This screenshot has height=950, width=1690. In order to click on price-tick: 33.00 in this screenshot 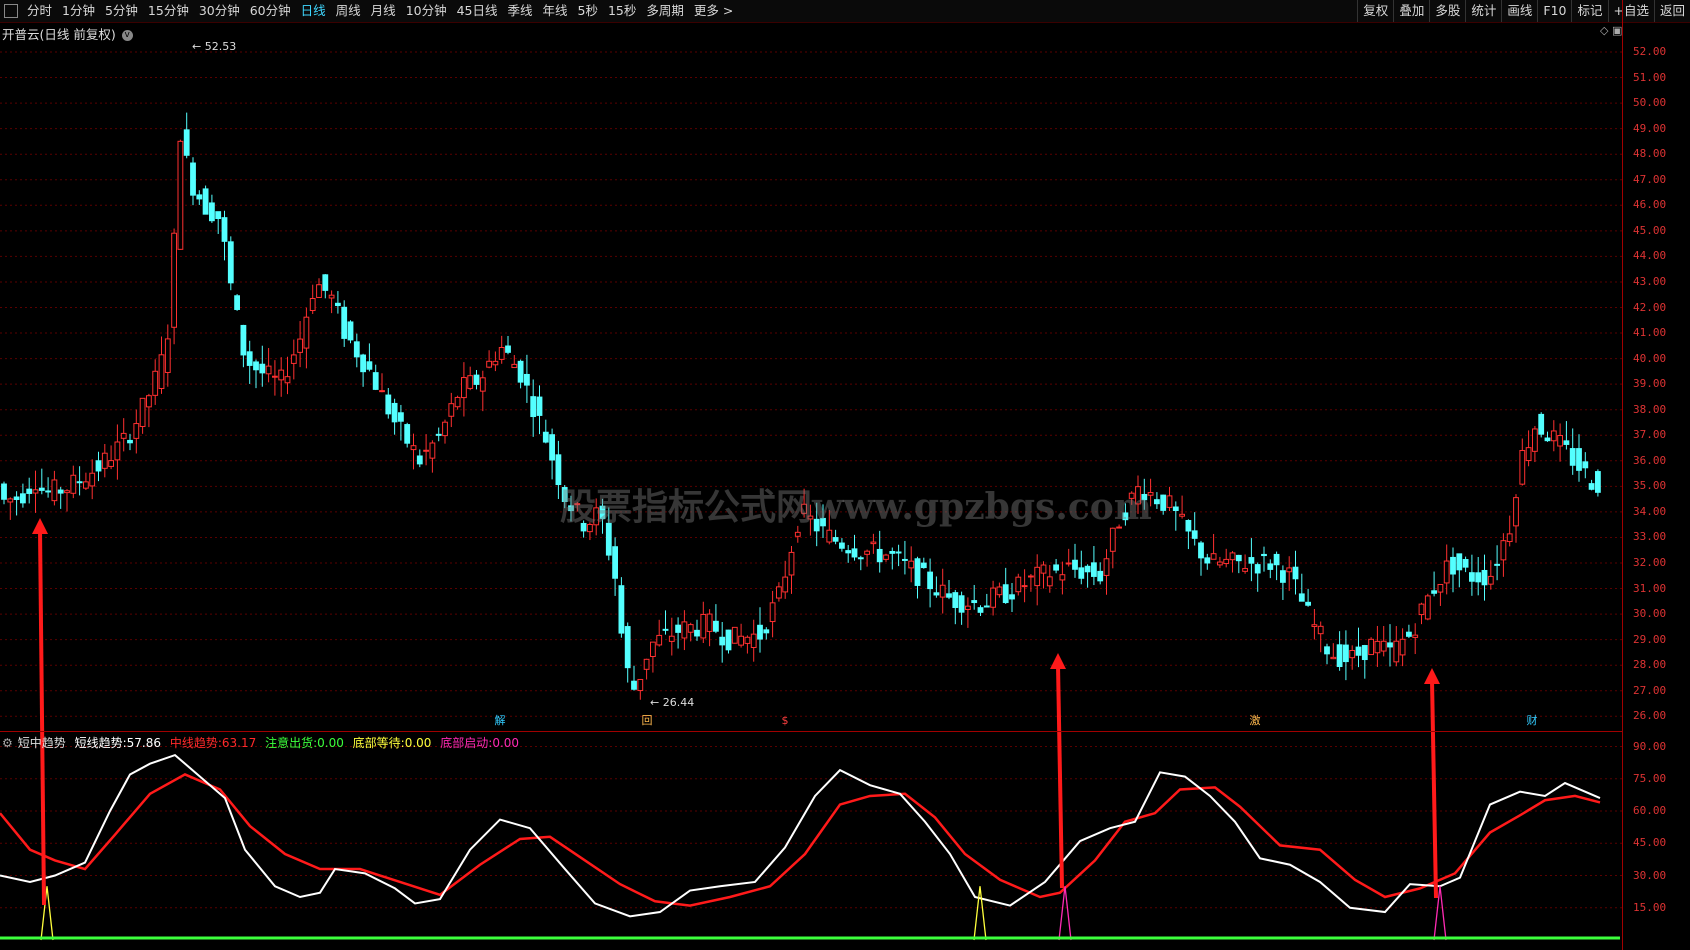, I will do `click(1650, 537)`.